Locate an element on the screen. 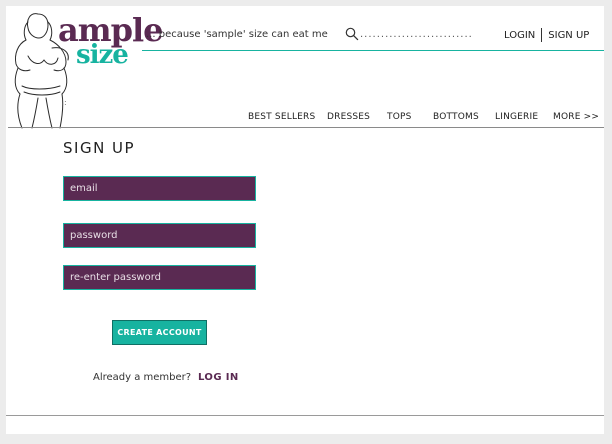 The width and height of the screenshot is (612, 444). nav-item-dresses: DRESSES is located at coordinates (348, 117).